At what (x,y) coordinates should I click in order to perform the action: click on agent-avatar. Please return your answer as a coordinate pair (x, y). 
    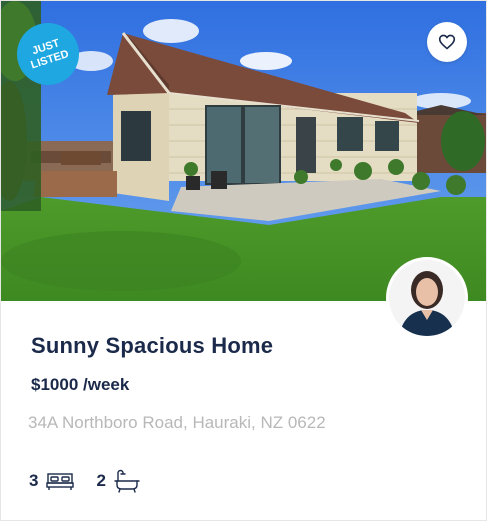
    Looking at the image, I should click on (427, 298).